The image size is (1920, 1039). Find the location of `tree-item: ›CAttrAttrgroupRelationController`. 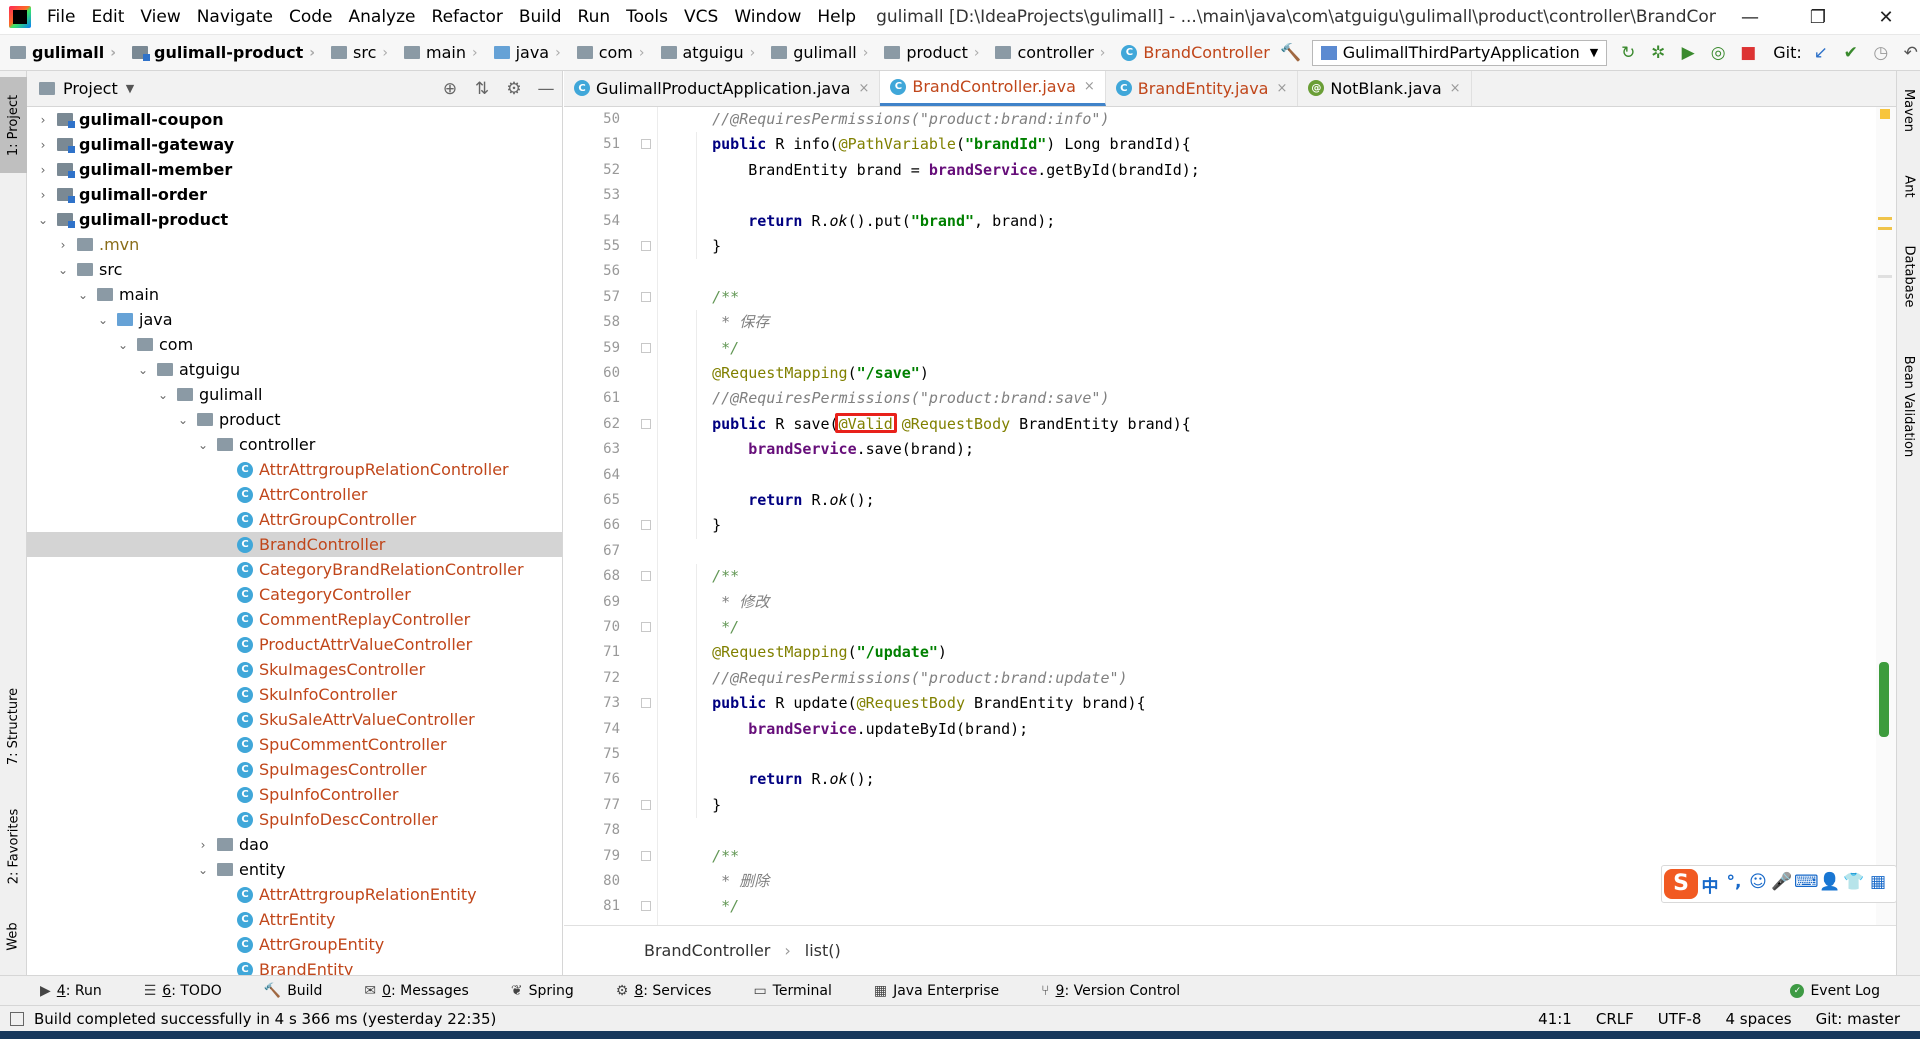

tree-item: ›CAttrAttrgroupRelationController is located at coordinates (294, 469).